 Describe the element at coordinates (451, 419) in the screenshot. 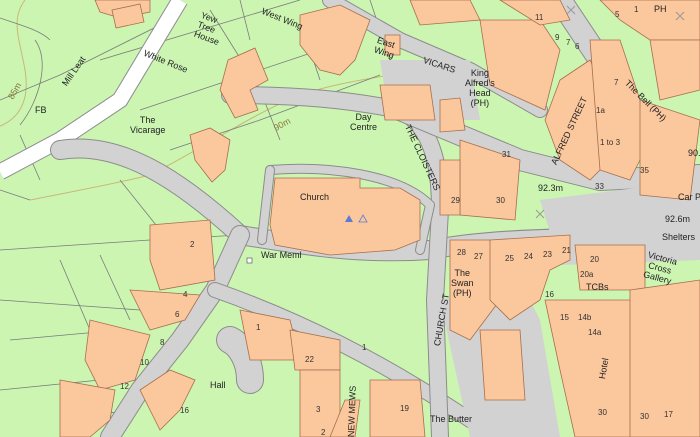

I see `label-the-butter: The Butter` at that location.